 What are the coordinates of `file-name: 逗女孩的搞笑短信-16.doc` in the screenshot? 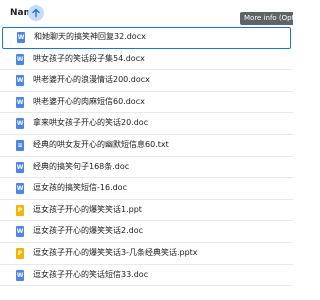 It's located at (80, 188).